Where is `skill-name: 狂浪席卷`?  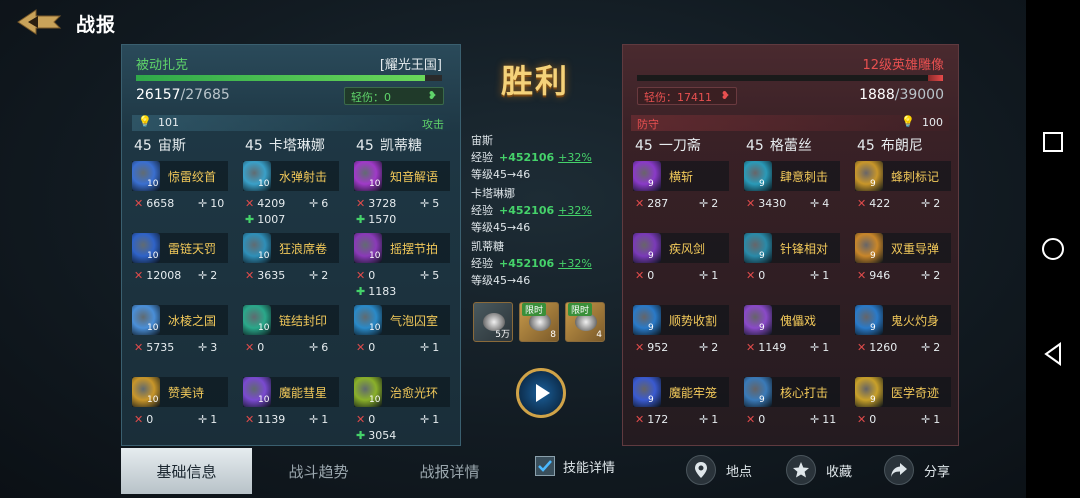 skill-name: 狂浪席卷 is located at coordinates (303, 249).